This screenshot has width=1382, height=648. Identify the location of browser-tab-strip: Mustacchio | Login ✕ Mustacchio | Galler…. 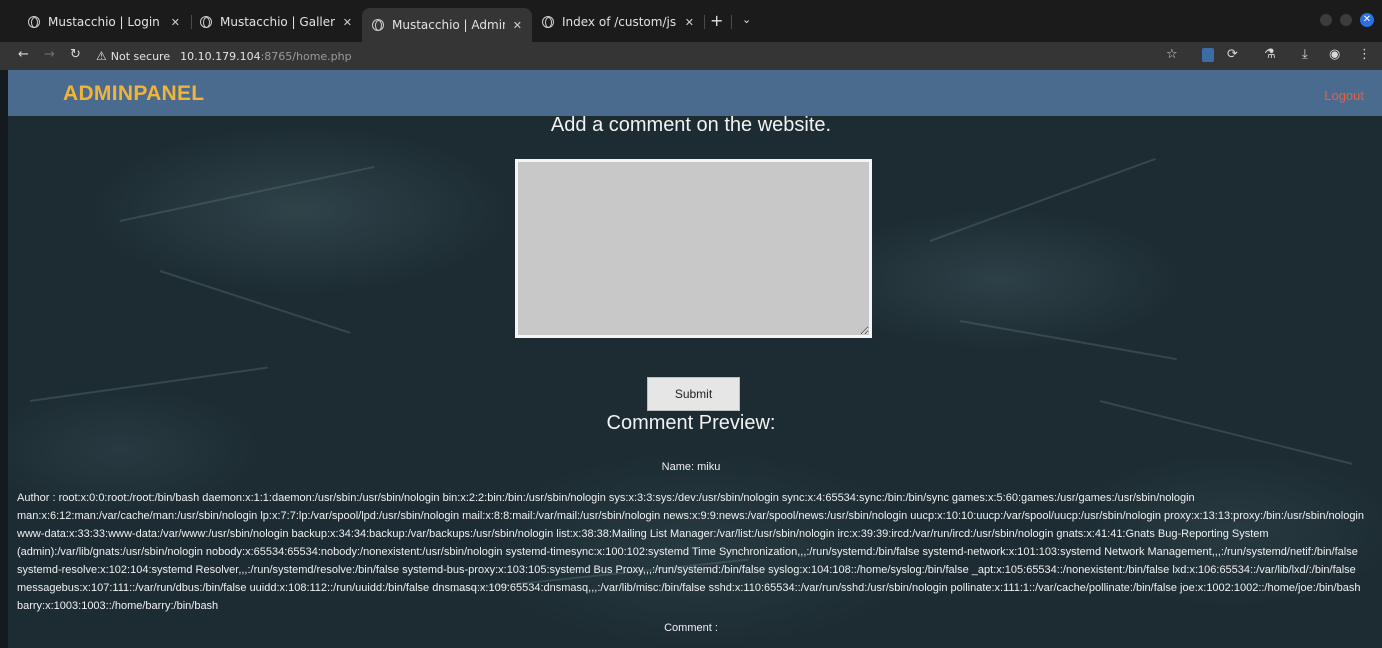
(691, 21).